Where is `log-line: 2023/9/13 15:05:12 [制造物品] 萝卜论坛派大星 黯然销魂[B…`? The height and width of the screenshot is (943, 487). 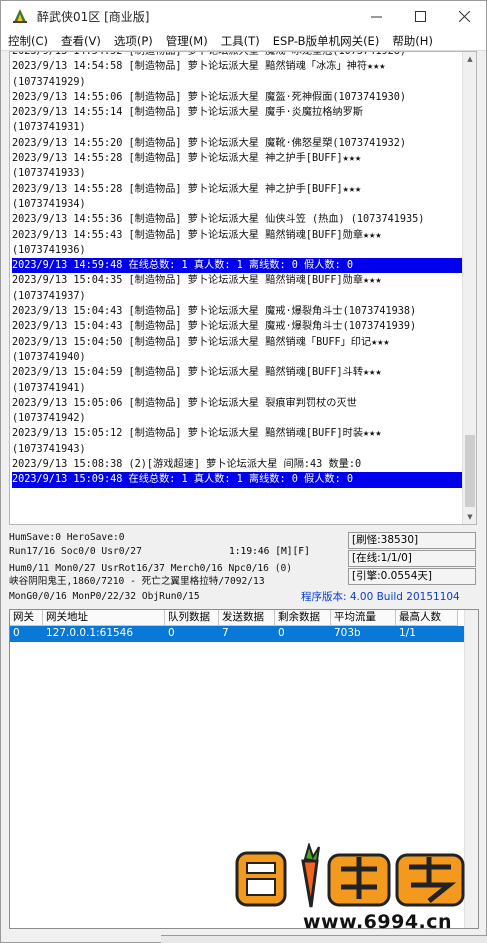
log-line: 2023/9/13 15:05:12 [制造物品] 萝卜论坛派大星 黯然销魂[B… is located at coordinates (237, 433).